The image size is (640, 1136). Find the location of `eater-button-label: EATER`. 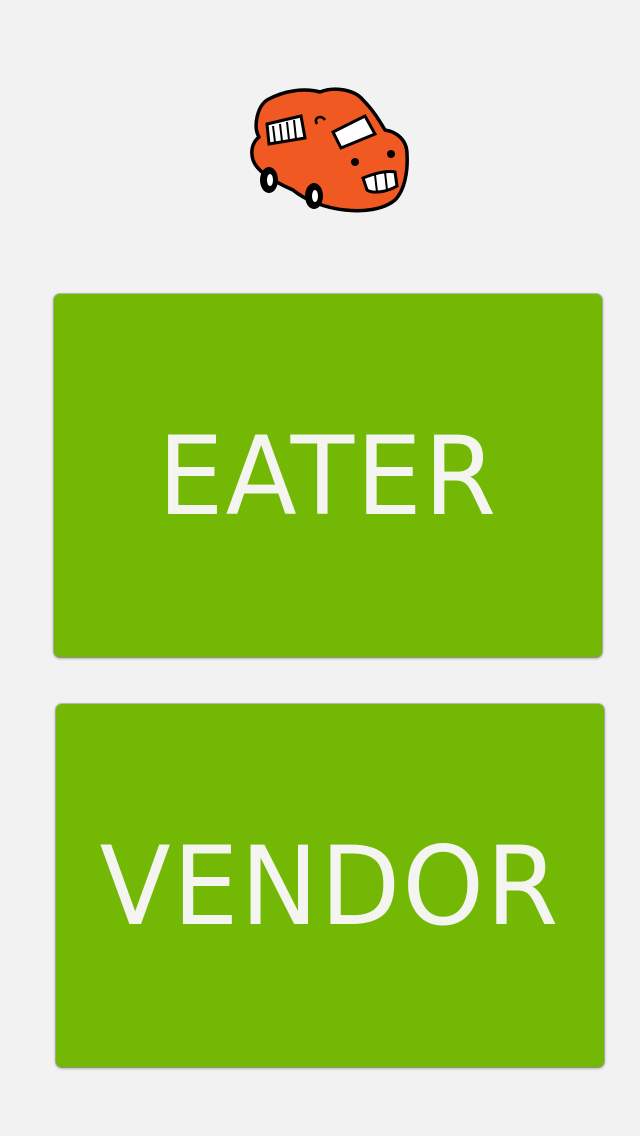

eater-button-label: EATER is located at coordinates (328, 475).